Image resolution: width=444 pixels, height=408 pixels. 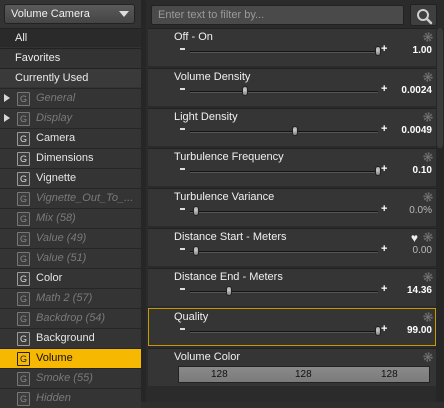 I want to click on property-slider: Distance Start - Meters ♥ +0.00, so click(x=292, y=247).